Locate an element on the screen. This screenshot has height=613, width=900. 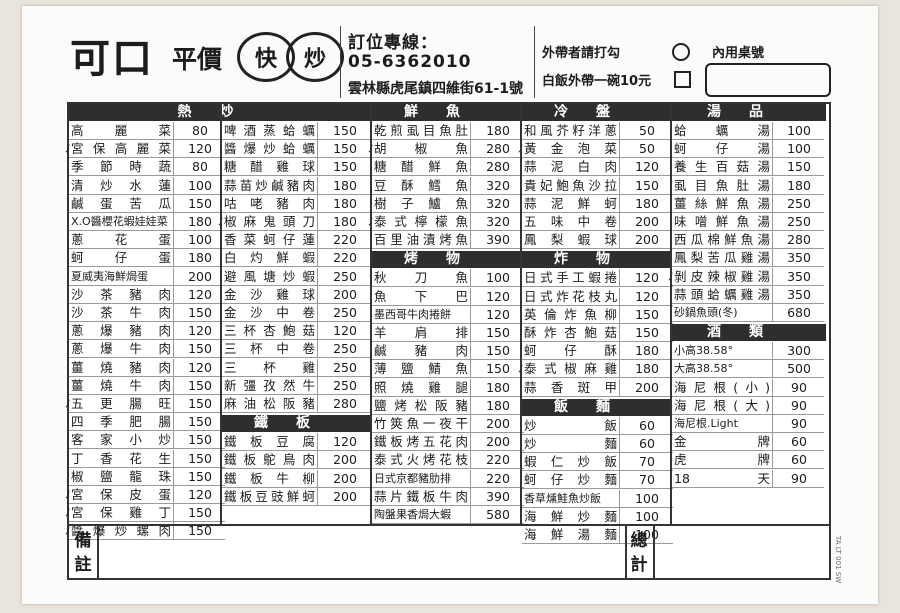
menu-item-row: 蒜片鐵板牛肉 390 is located at coordinates (448, 496).